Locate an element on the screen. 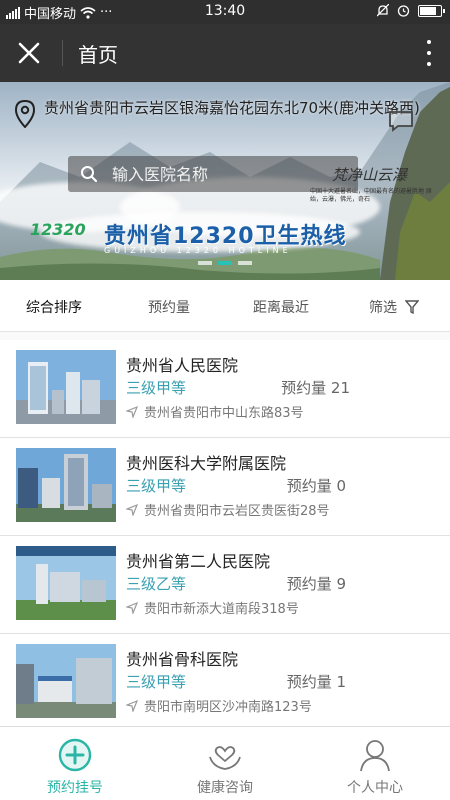 The height and width of the screenshot is (800, 450). message-icon is located at coordinates (401, 121).